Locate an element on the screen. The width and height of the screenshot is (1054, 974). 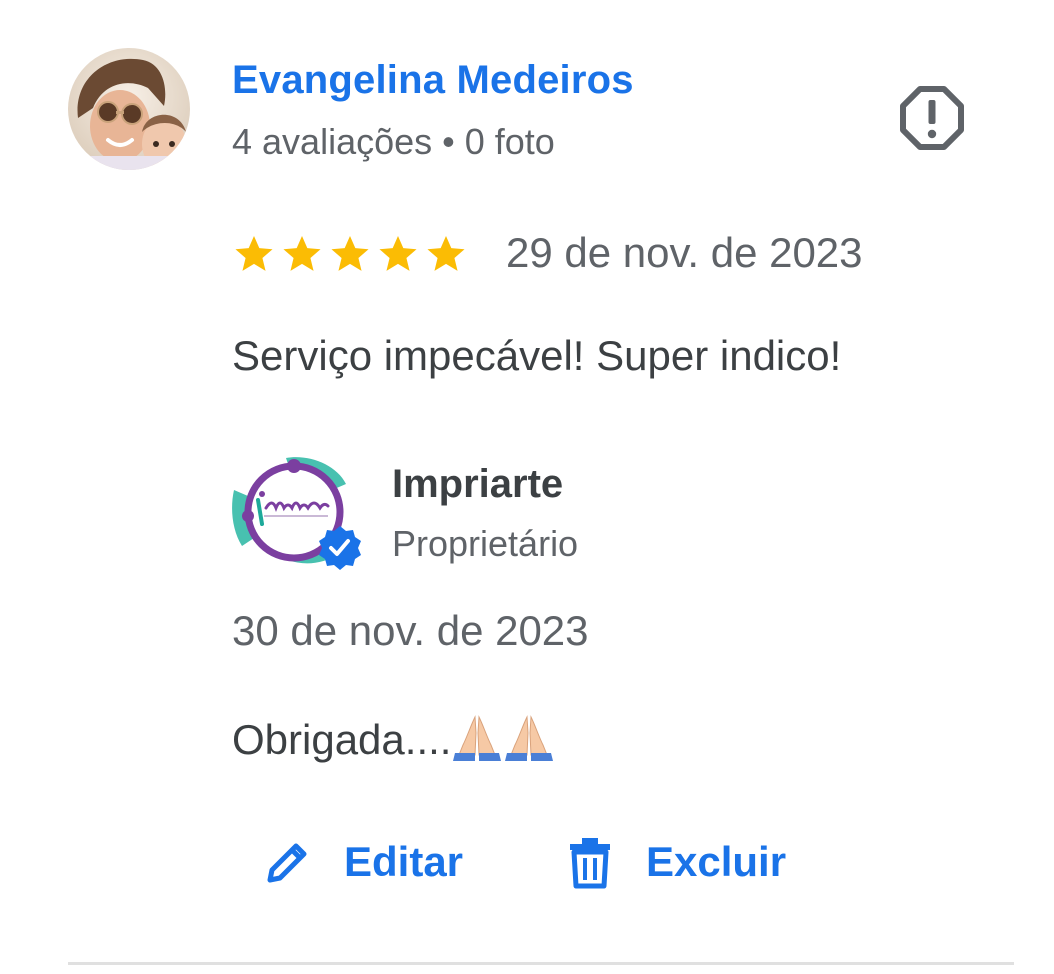
review-text: Serviço impecável! Super indico! is located at coordinates (537, 355).